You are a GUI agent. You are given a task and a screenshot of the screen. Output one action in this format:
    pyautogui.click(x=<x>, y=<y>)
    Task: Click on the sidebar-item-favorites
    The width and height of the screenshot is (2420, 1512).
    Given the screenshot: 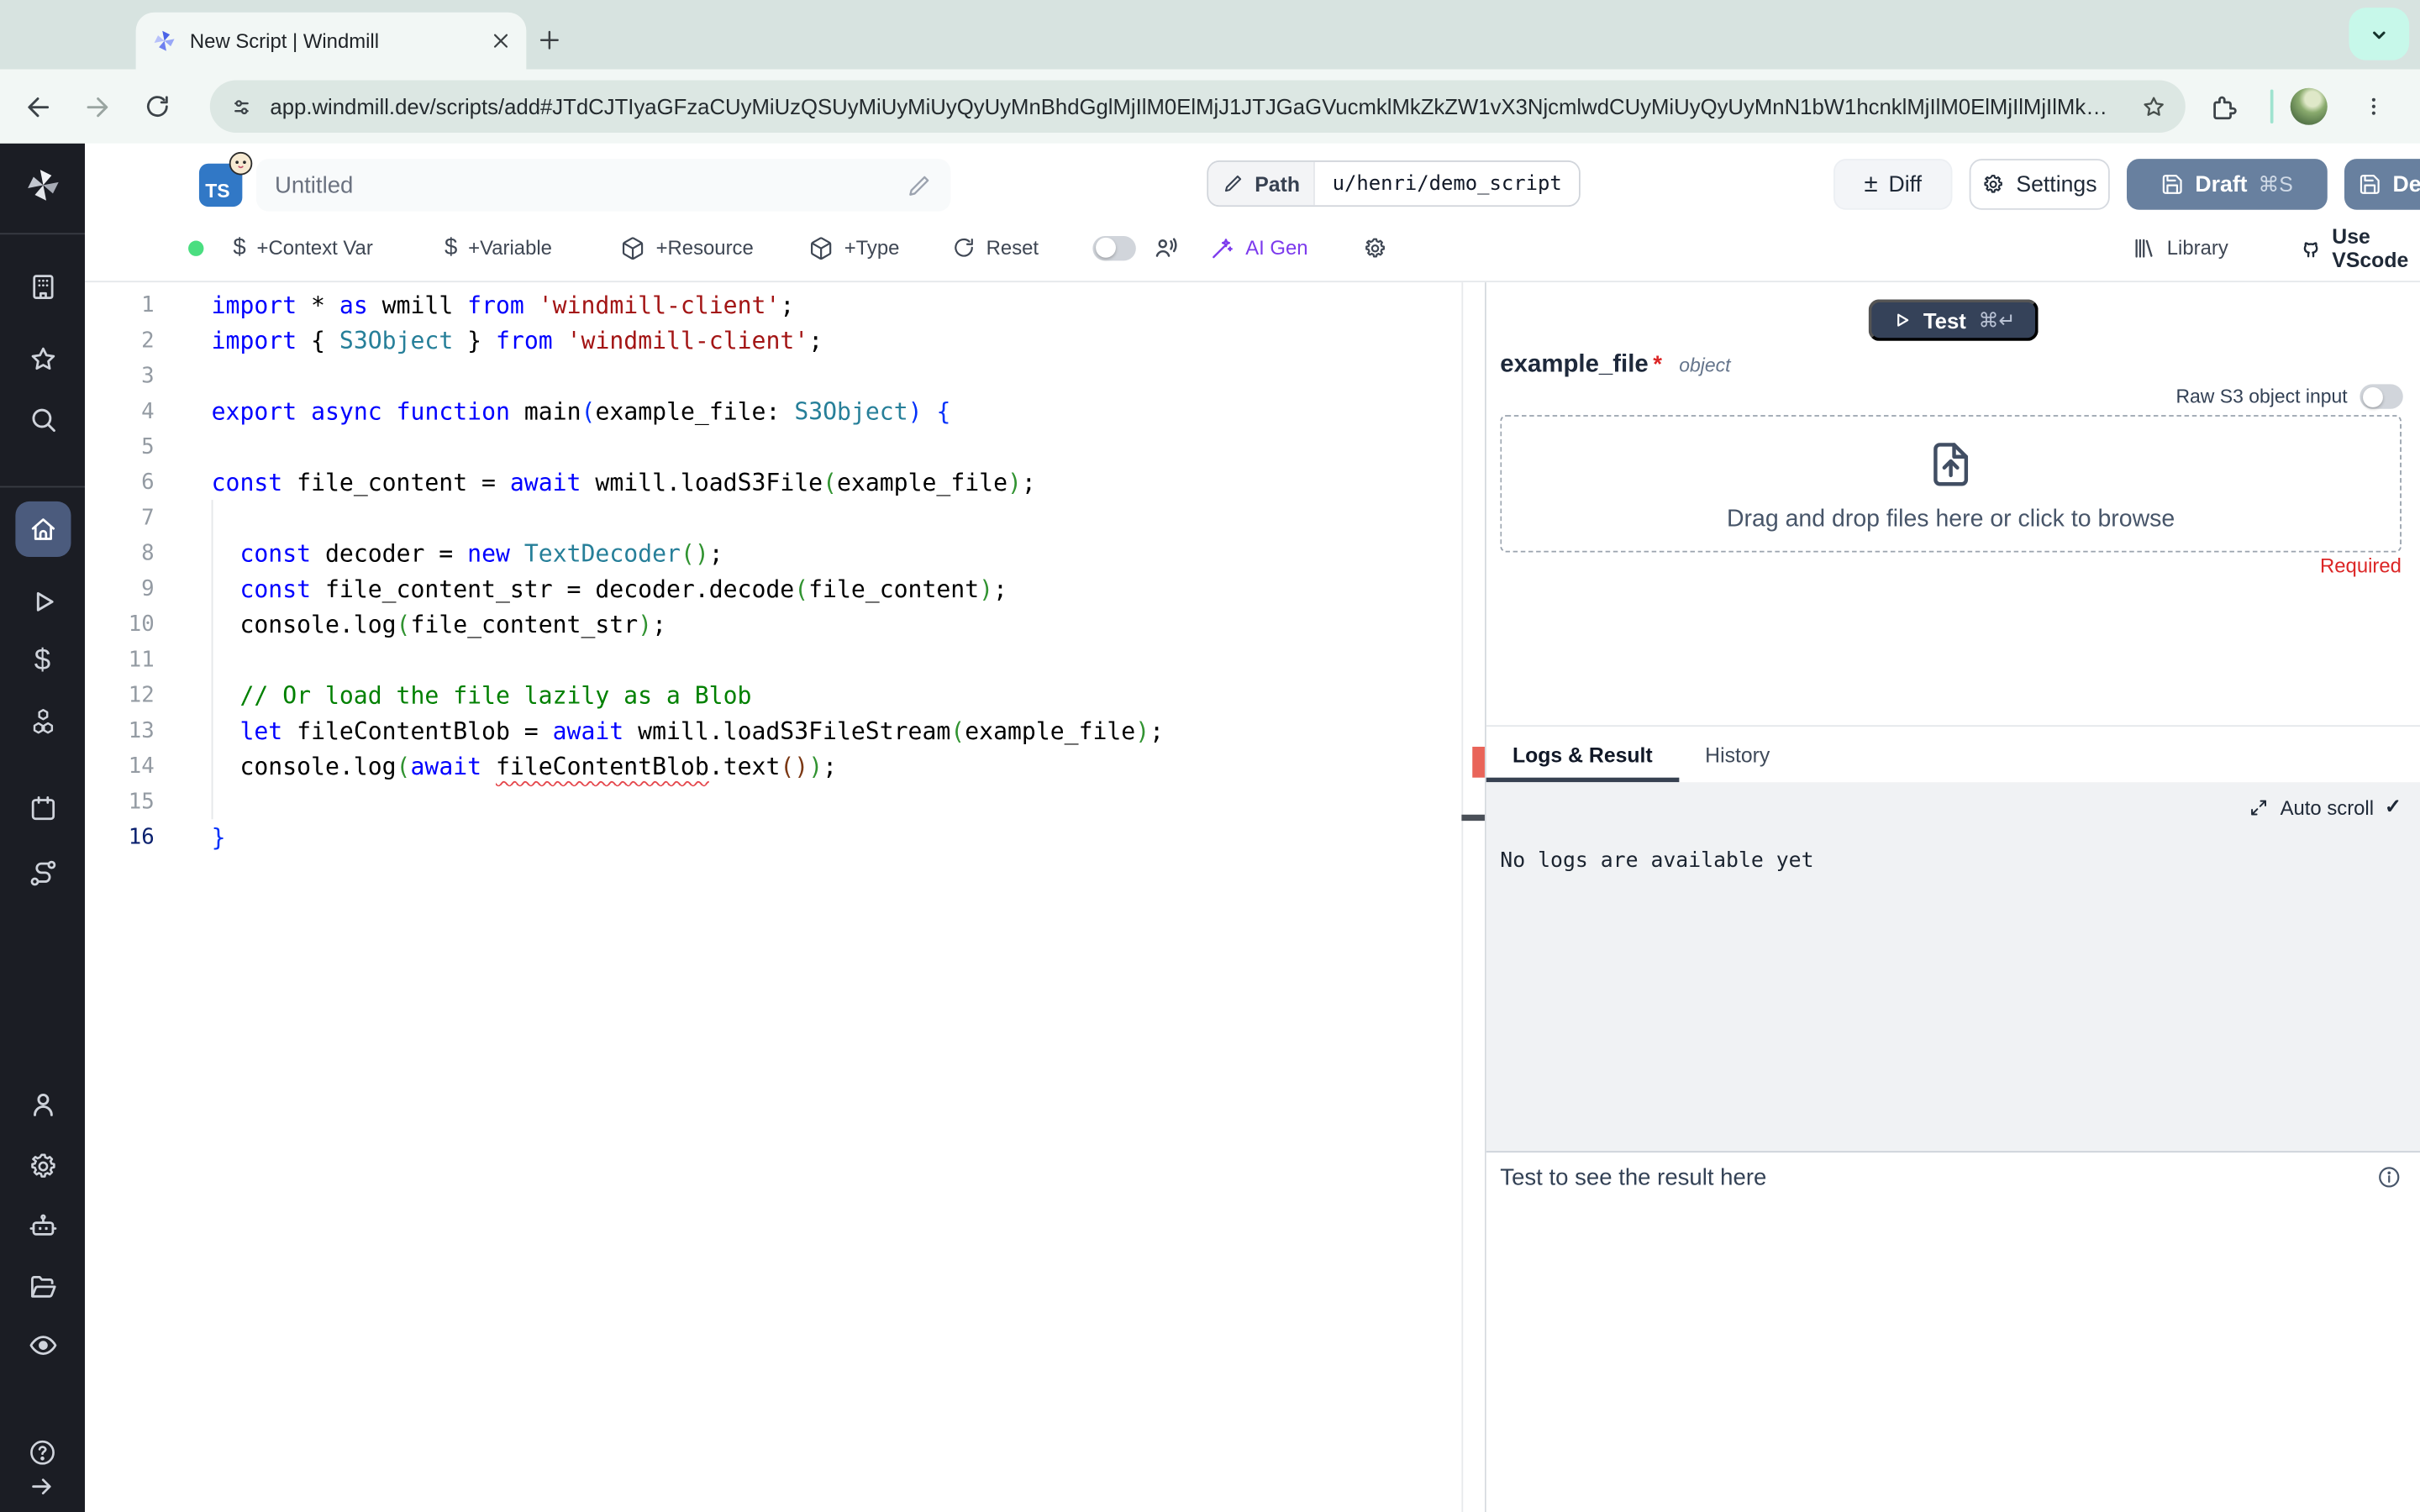 What is the action you would take?
    pyautogui.click(x=42, y=359)
    